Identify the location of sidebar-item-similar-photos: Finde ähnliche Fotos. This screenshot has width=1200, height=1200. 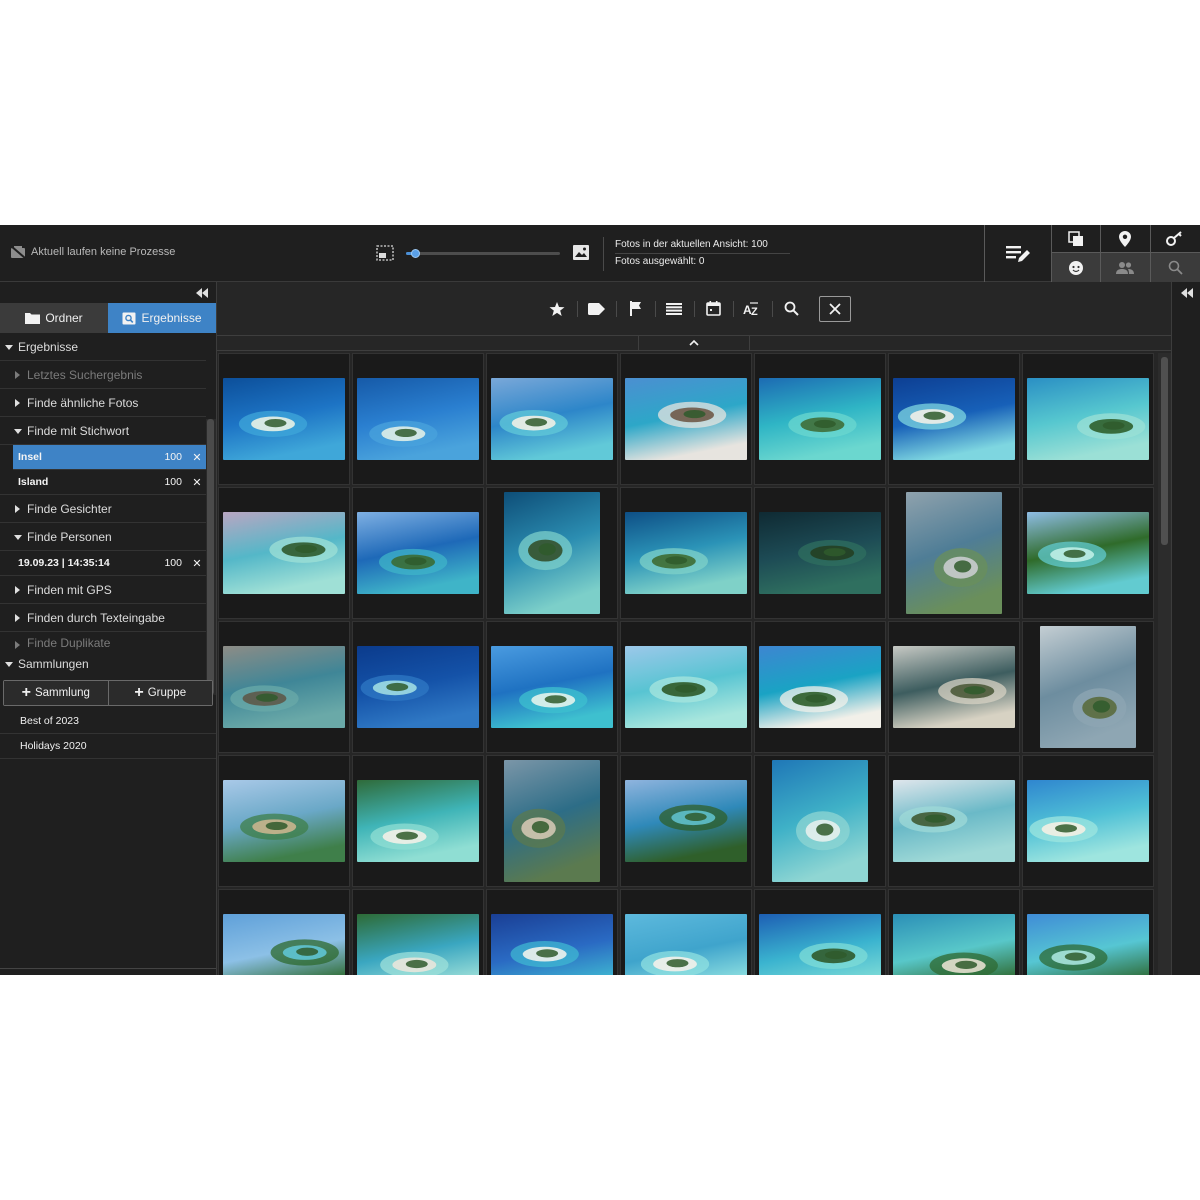
(103, 403).